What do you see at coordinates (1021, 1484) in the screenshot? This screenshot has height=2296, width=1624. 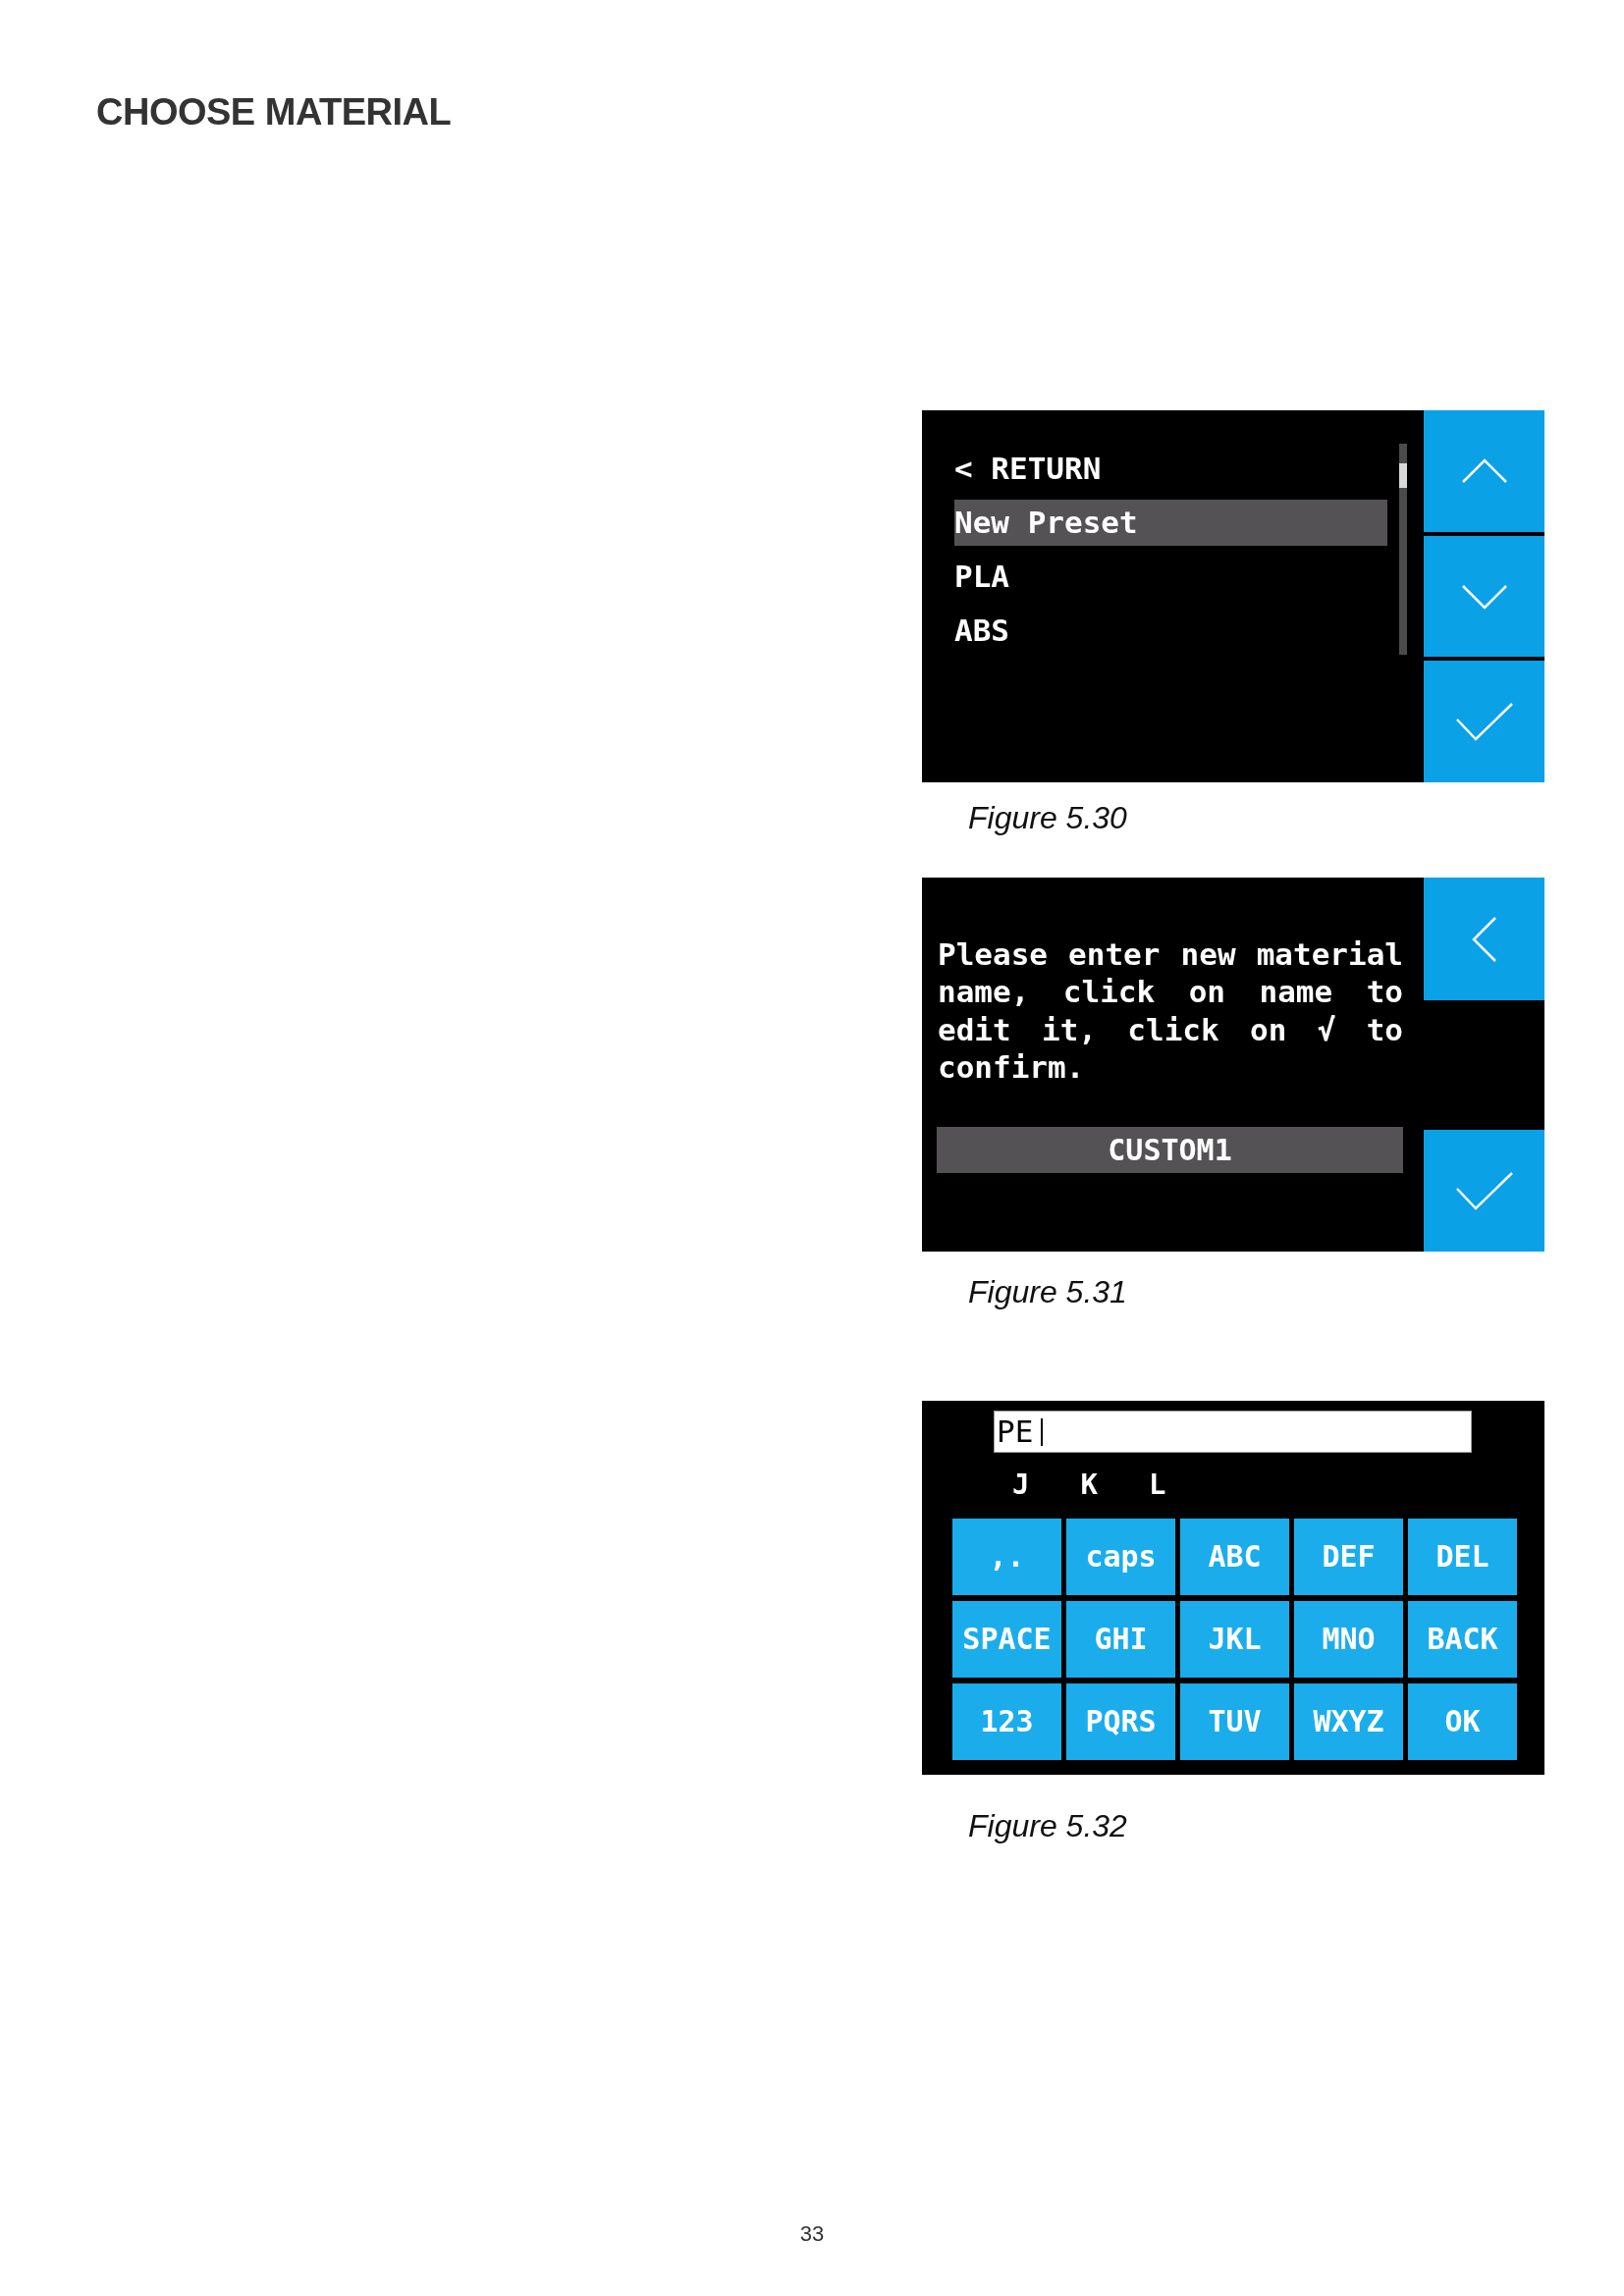 I see `letter-option: J` at bounding box center [1021, 1484].